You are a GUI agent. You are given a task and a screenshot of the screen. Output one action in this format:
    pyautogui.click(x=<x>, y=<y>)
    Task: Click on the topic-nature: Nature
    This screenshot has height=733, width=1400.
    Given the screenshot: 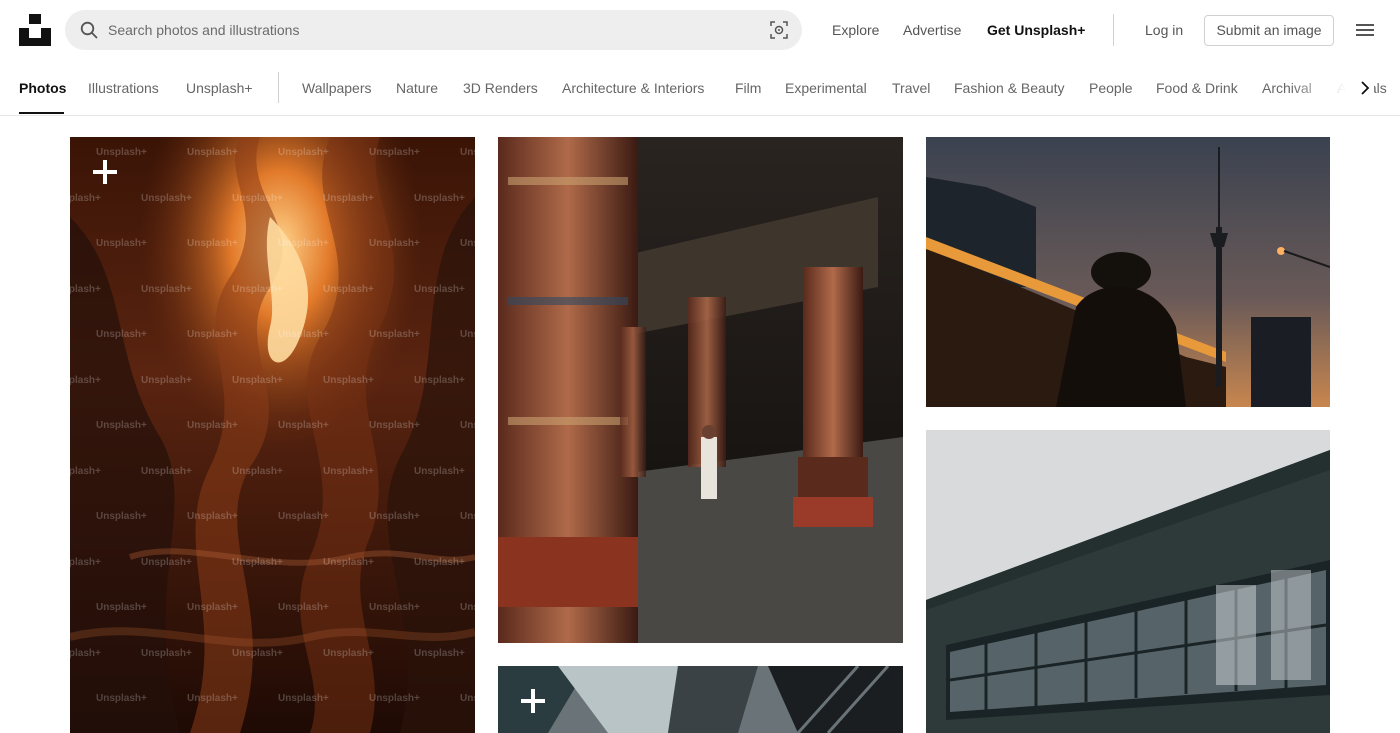 What is the action you would take?
    pyautogui.click(x=417, y=88)
    